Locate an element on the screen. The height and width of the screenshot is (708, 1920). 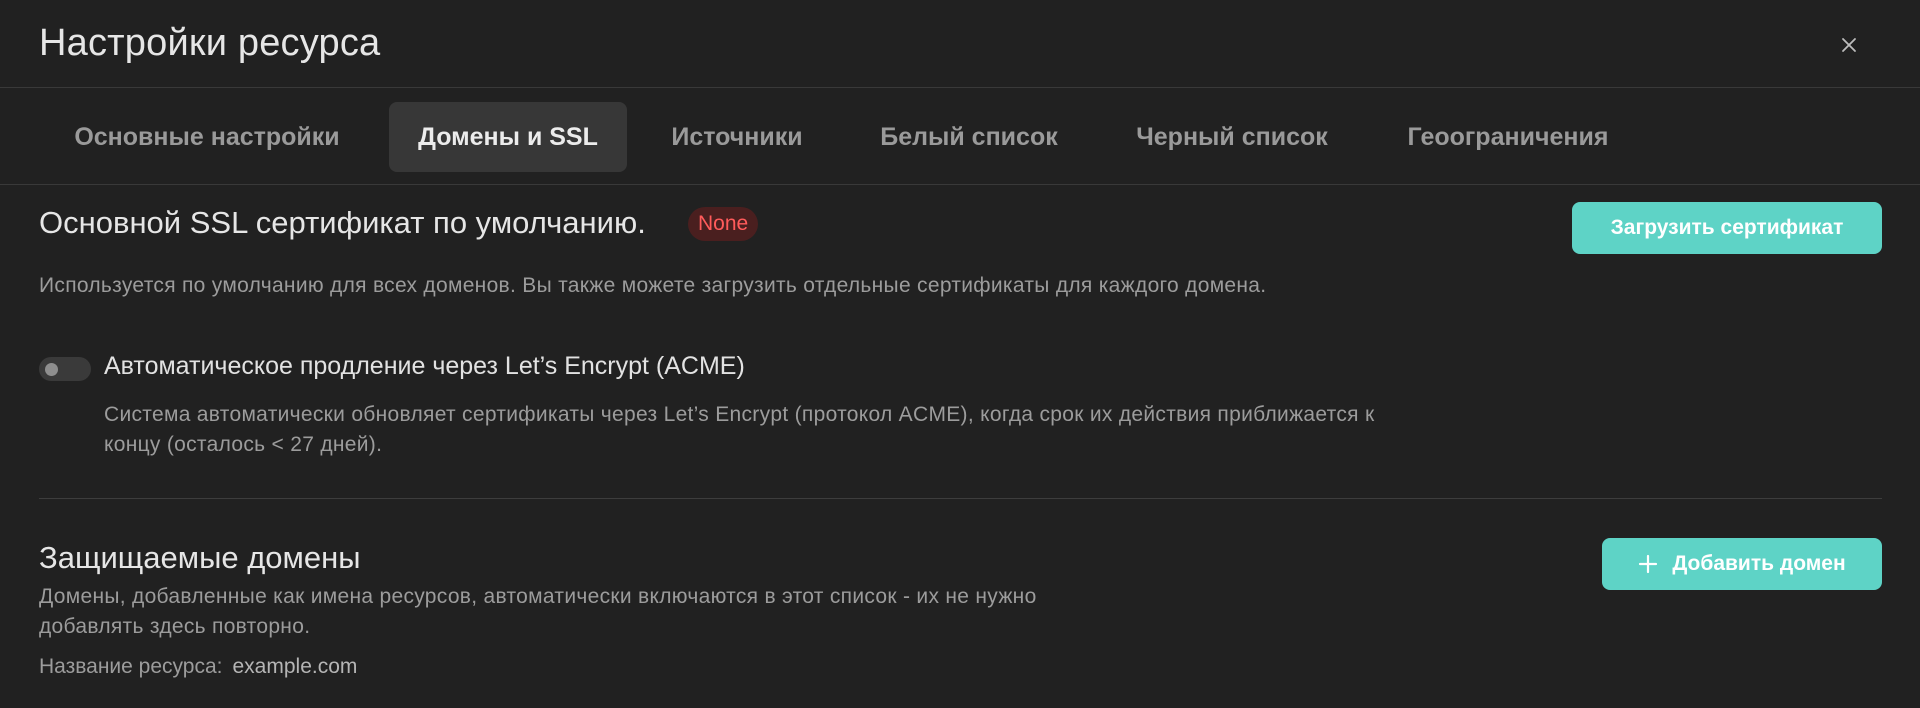
resource-name-label: Название ресурса: is located at coordinates (131, 666).